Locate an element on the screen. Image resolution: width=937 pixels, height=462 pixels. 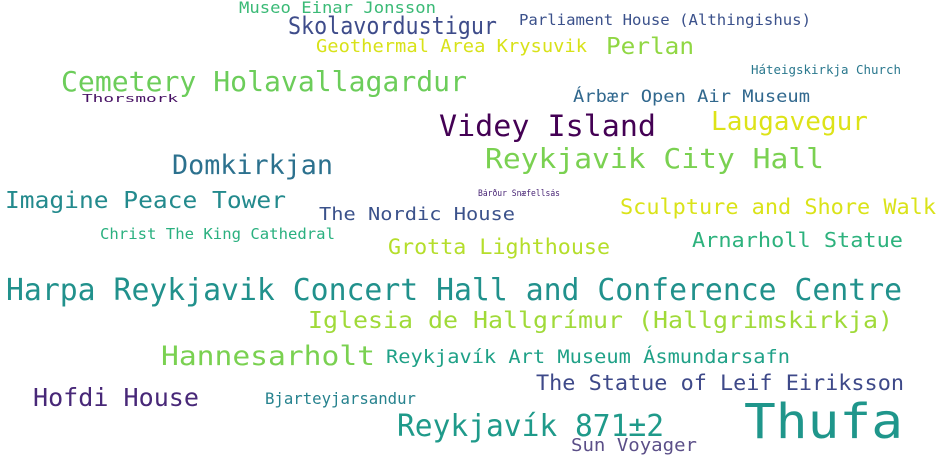
word-skolavordustigur: Skolavordustigur is located at coordinates (392, 26).